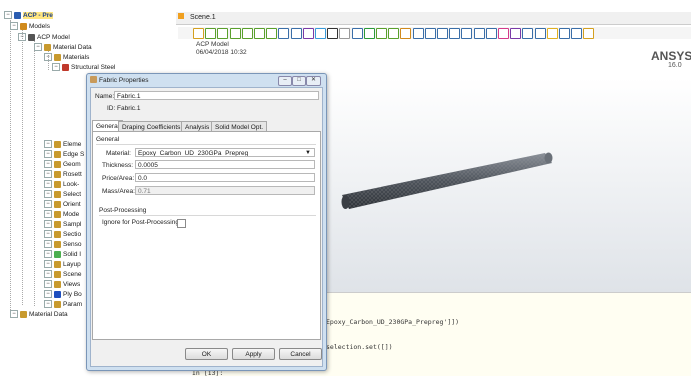 Image resolution: width=691 pixels, height=377 pixels. I want to click on tree-item: − Views, so click(62, 285).